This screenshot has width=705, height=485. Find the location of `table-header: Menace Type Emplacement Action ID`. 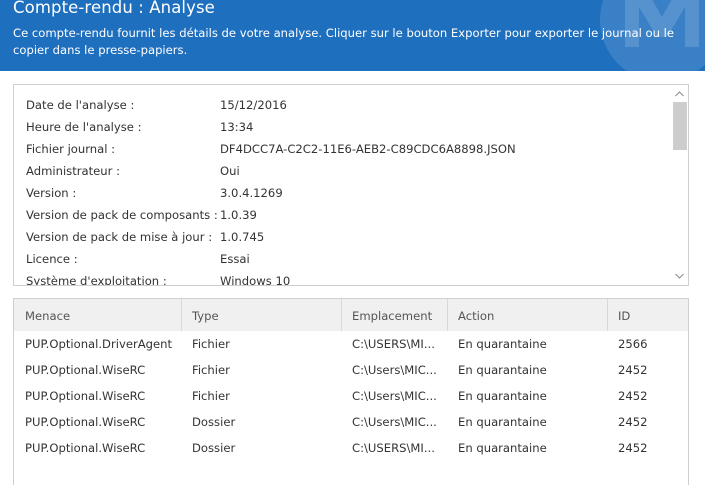

table-header: Menace Type Emplacement Action ID is located at coordinates (351, 315).